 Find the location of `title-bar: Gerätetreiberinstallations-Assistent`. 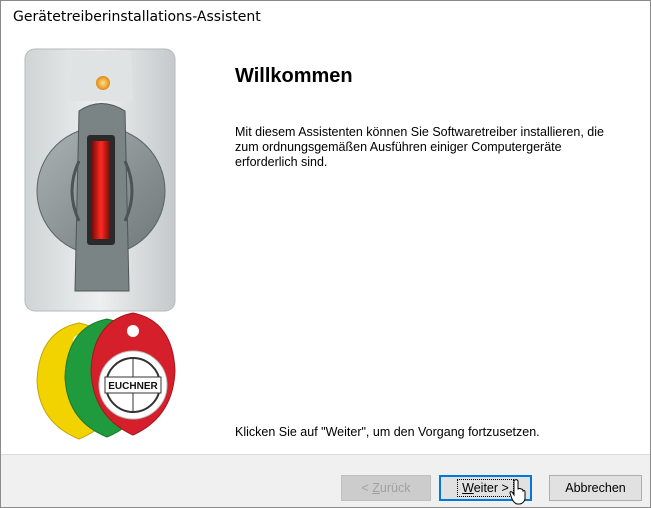

title-bar: Gerätetreiberinstallations-Assistent is located at coordinates (325, 17).